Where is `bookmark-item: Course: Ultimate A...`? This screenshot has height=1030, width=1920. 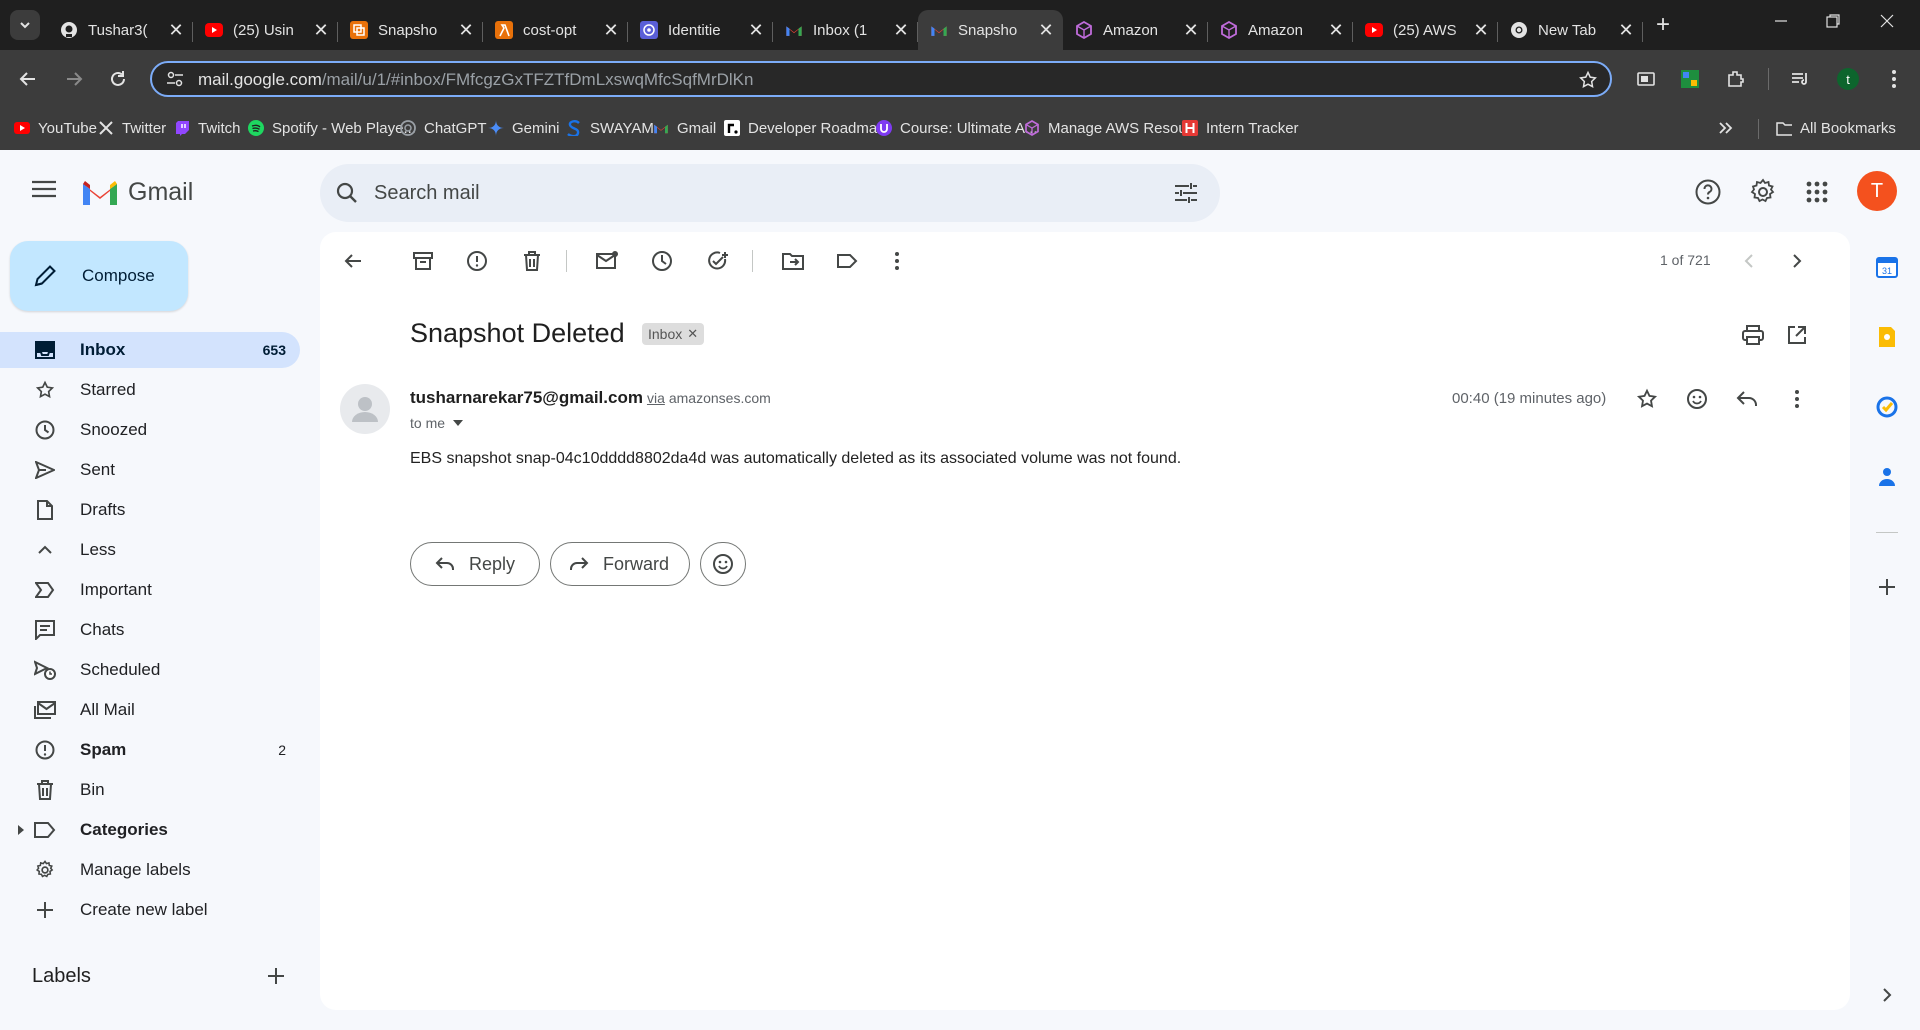 bookmark-item: Course: Ultimate A... is located at coordinates (957, 128).